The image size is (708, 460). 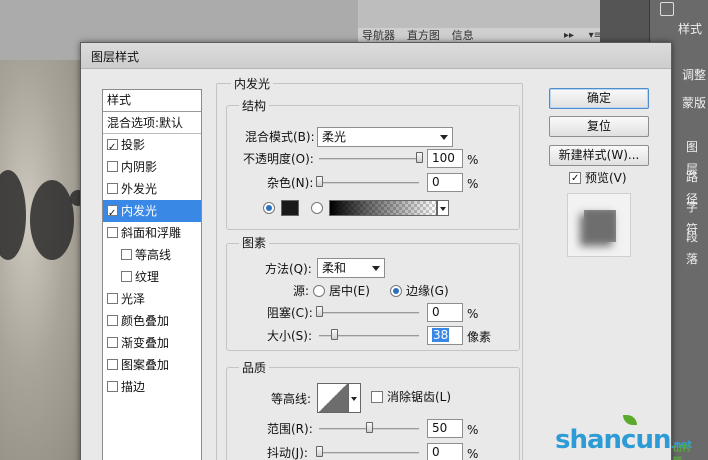 What do you see at coordinates (147, 277) in the screenshot?
I see `style-item-label: 纹理` at bounding box center [147, 277].